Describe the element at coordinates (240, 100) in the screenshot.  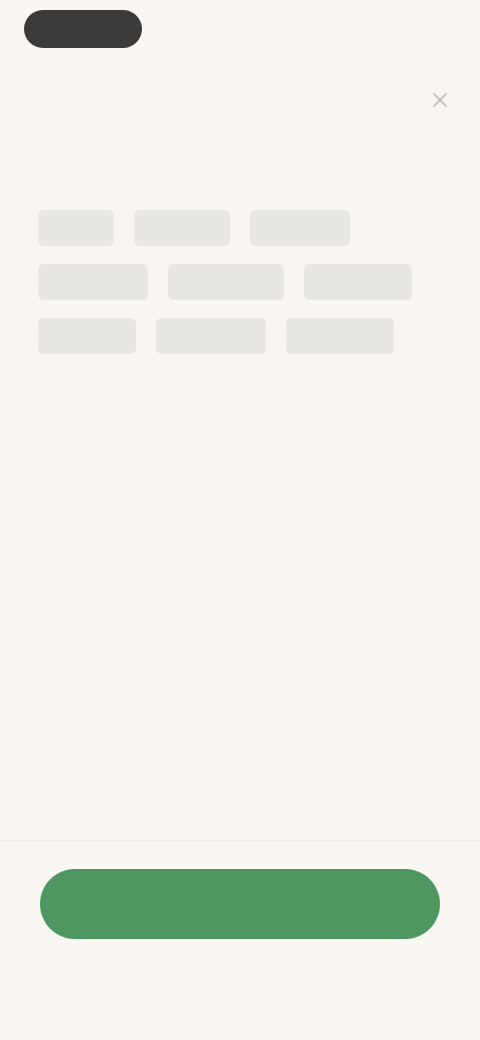
I see `top-bar` at that location.